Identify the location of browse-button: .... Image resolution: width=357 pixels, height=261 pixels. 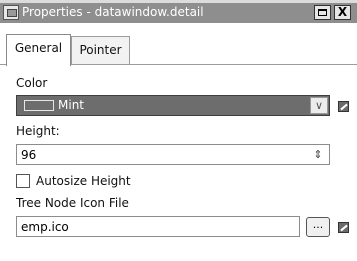
(318, 227).